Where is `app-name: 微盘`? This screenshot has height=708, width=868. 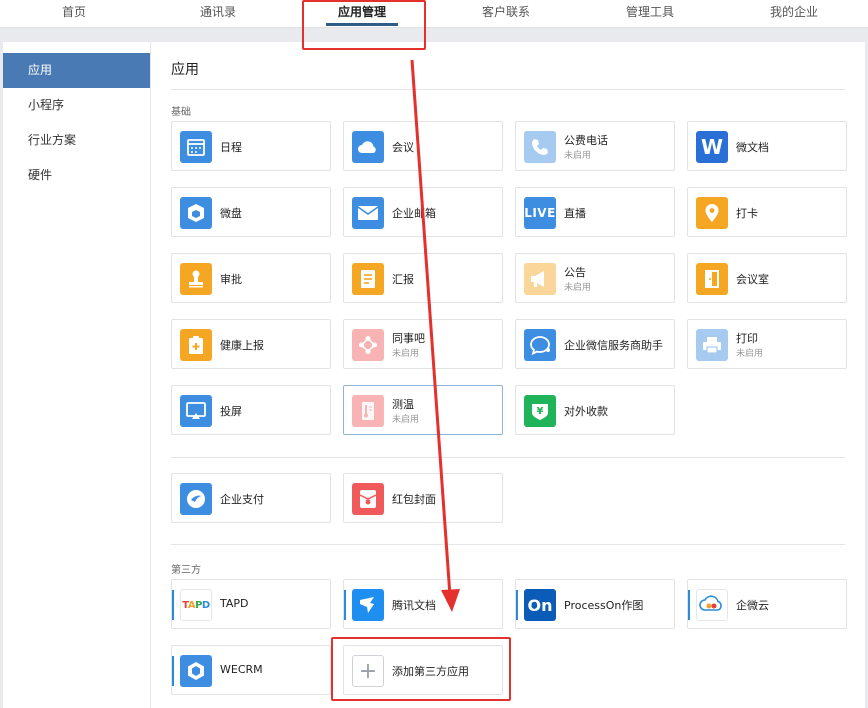
app-name: 微盘 is located at coordinates (231, 213).